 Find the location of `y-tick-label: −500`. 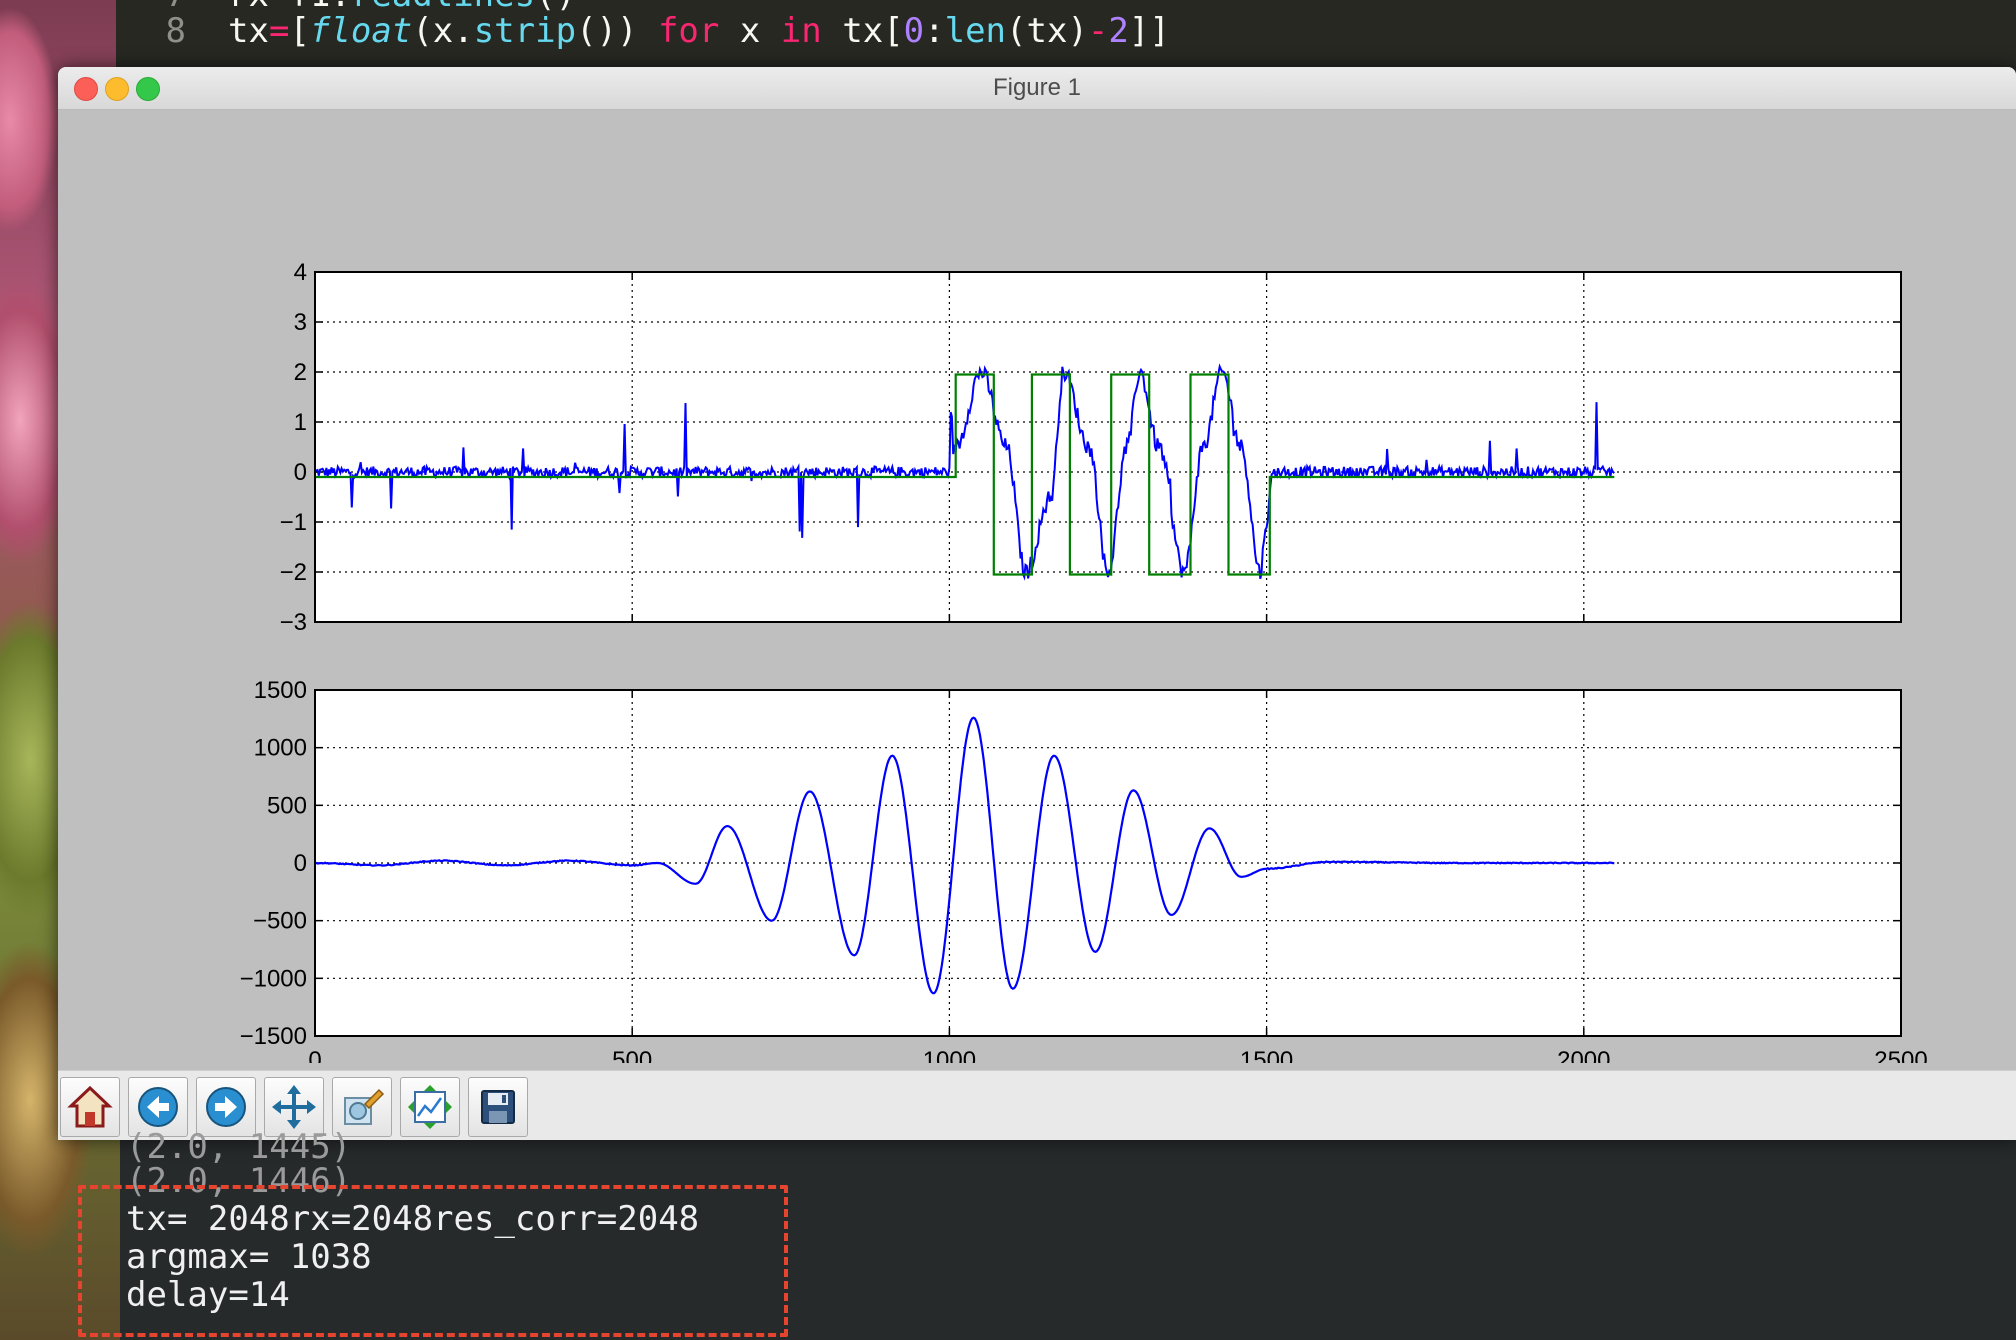

y-tick-label: −500 is located at coordinates (280, 921).